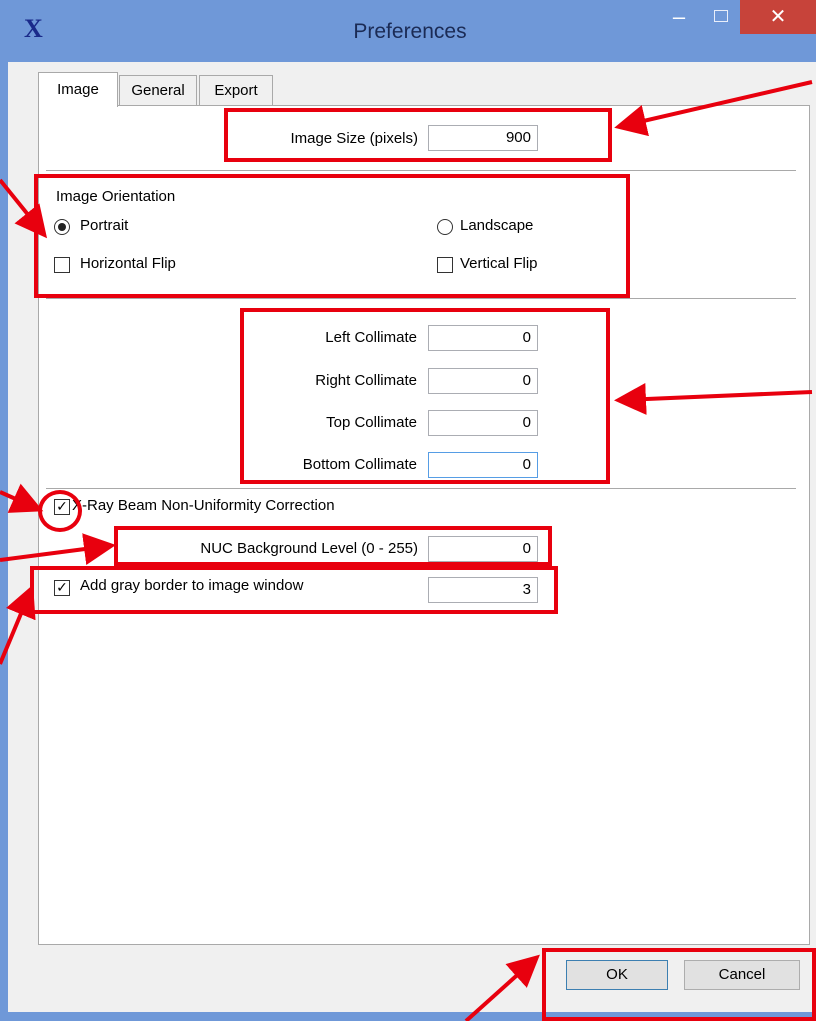 This screenshot has height=1021, width=816. I want to click on arrow-buttons, so click(502, 987).